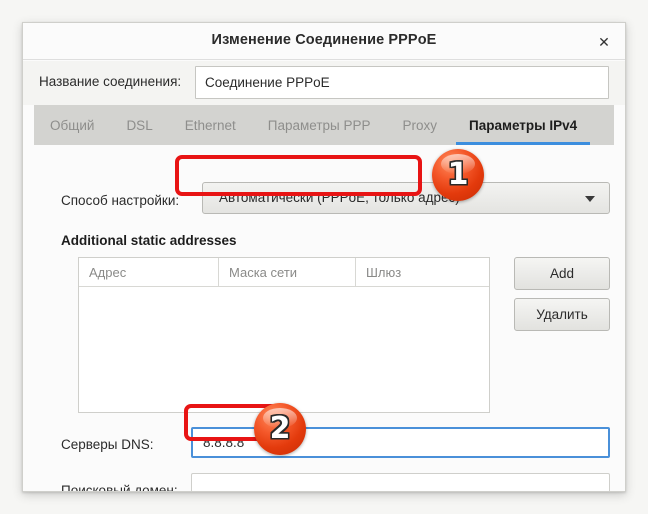  Describe the element at coordinates (604, 42) in the screenshot. I see `close-icon: ✕` at that location.